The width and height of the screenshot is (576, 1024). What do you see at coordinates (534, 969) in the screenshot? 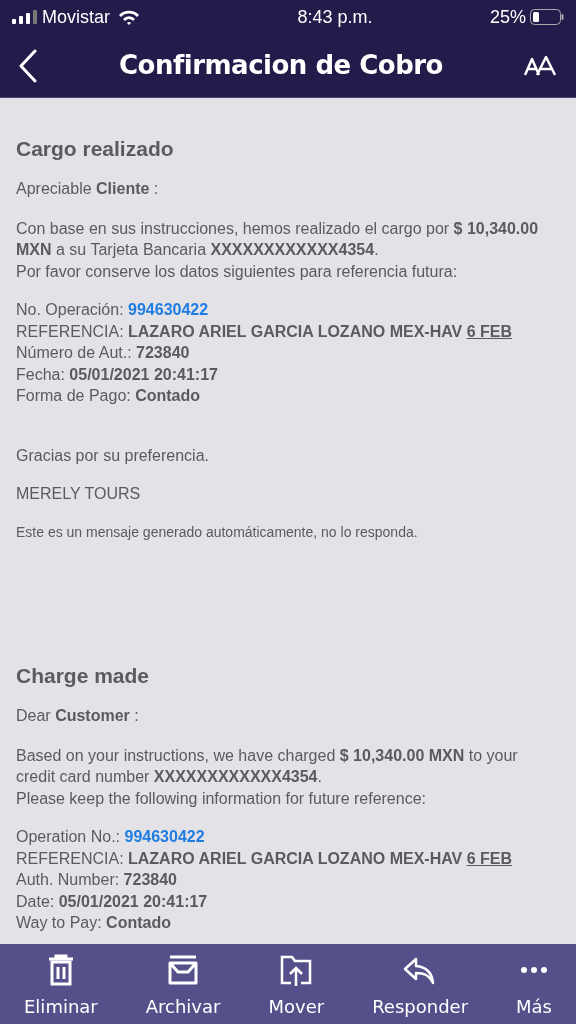
I see `more-icon` at bounding box center [534, 969].